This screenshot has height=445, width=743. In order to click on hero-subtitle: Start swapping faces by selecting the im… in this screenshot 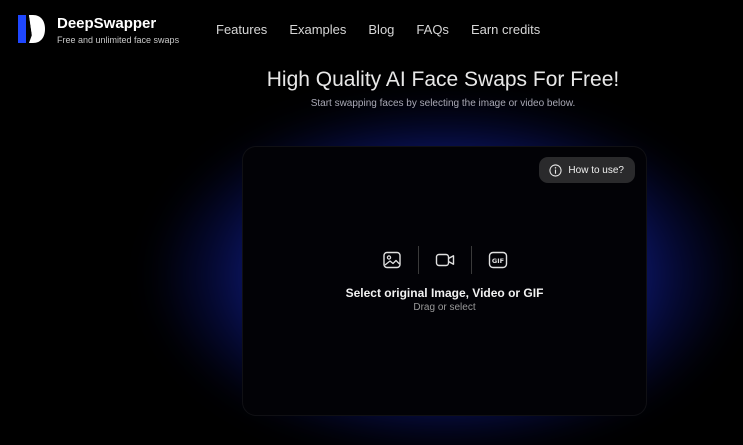, I will do `click(443, 103)`.